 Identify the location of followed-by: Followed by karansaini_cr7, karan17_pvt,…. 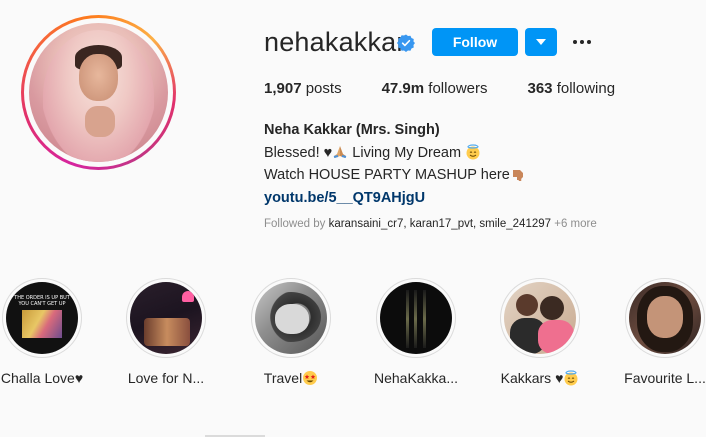
(430, 224).